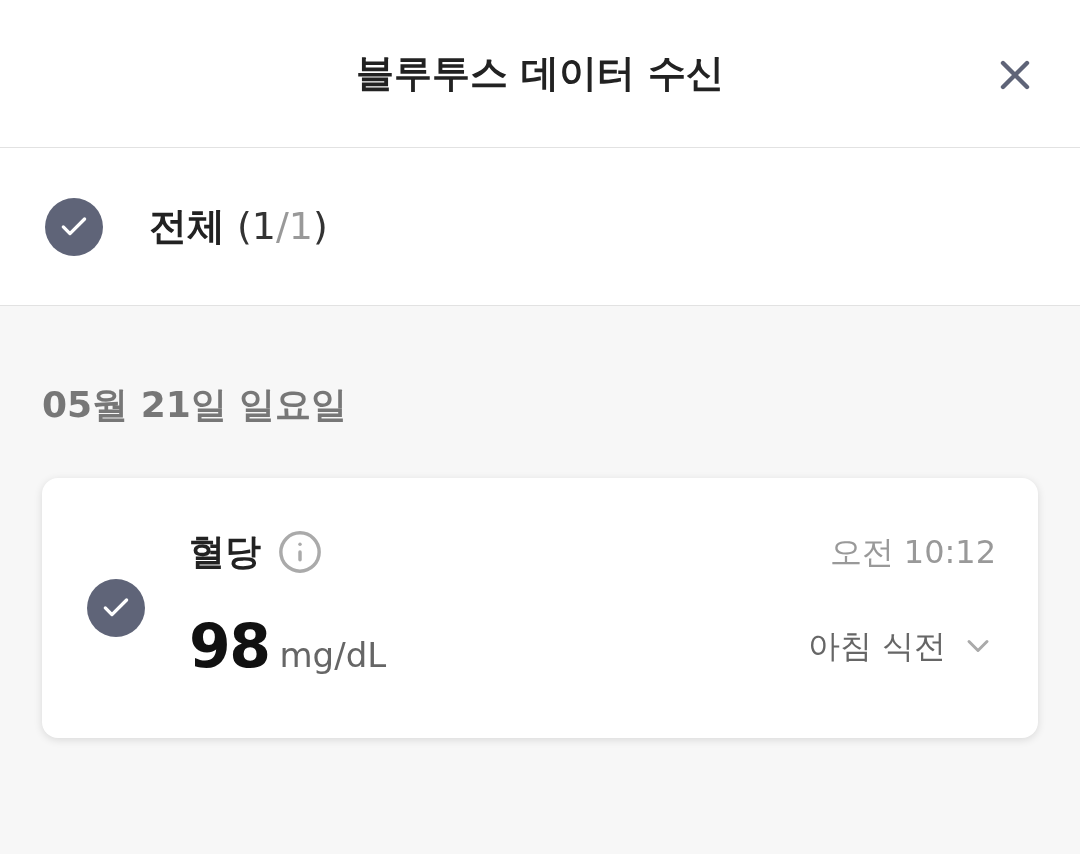  I want to click on record-time: 오전 10:12, so click(912, 552).